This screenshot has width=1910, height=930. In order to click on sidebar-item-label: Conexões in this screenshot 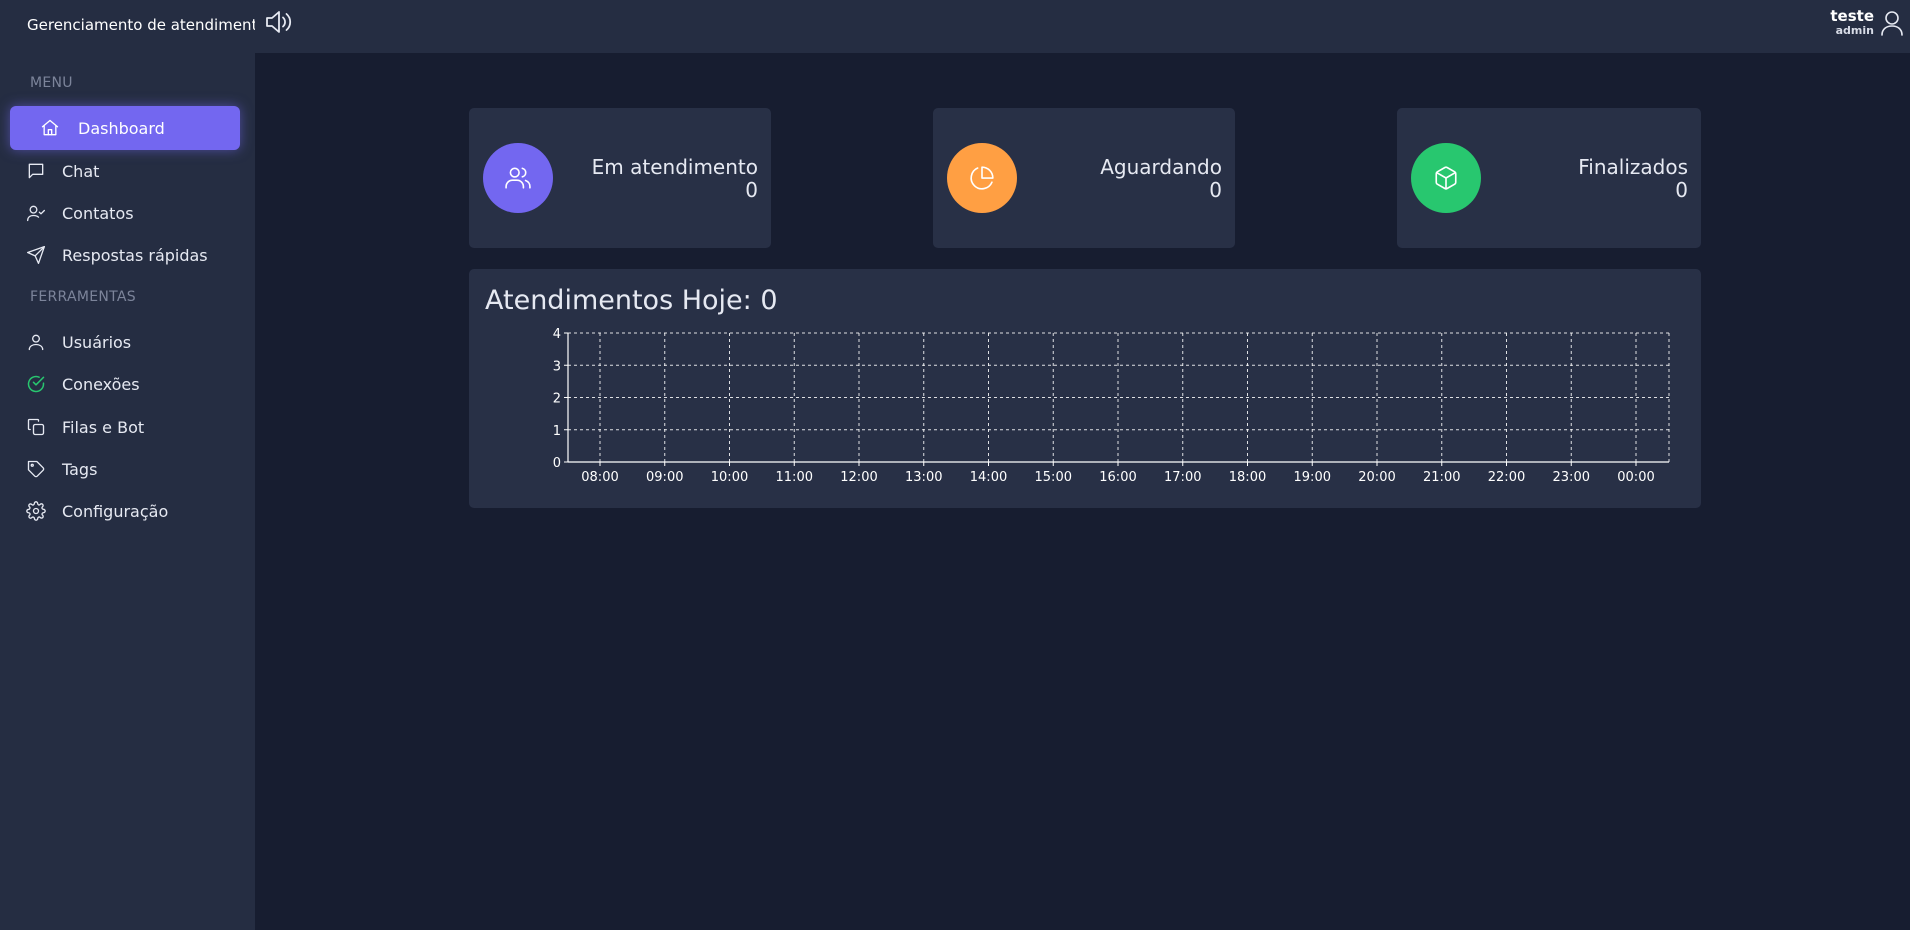, I will do `click(101, 384)`.